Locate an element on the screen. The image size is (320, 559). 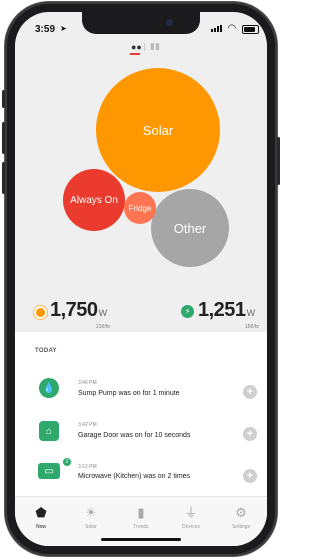
front-camera is located at coordinates (169, 22).